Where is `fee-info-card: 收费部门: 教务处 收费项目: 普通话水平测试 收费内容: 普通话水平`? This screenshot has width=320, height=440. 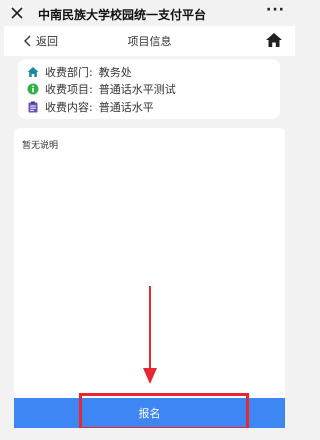 fee-info-card: 收费部门: 教务处 收费项目: 普通话水平测试 收费内容: 普通话水平 is located at coordinates (149, 89).